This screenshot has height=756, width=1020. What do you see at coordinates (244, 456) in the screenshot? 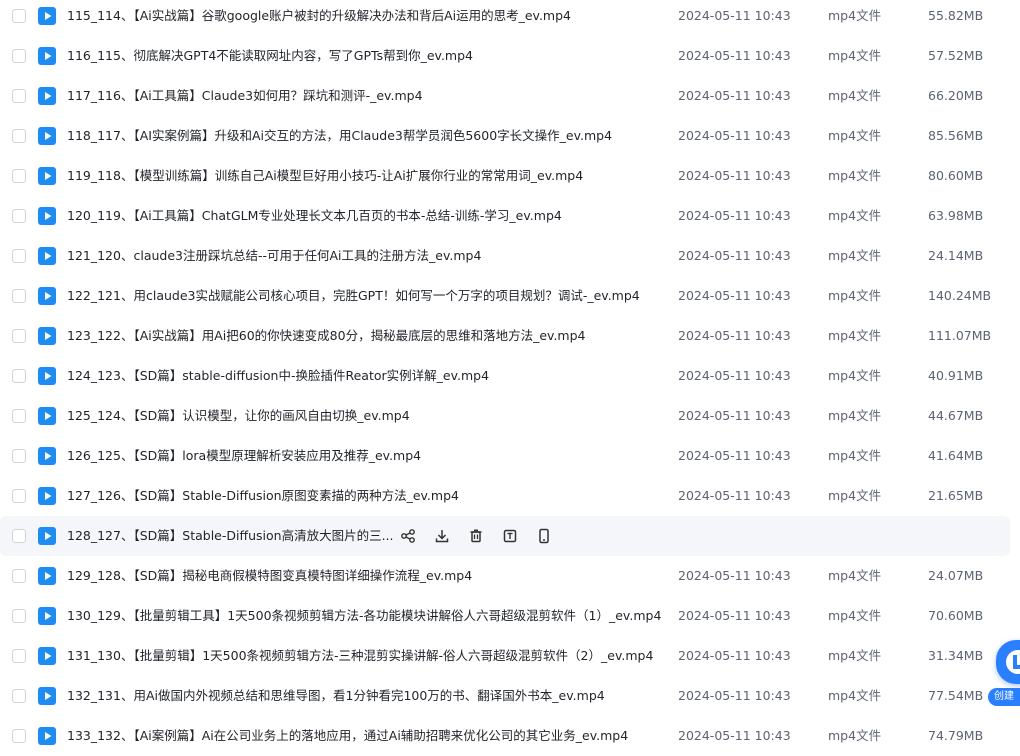
I see `file-name: 126_125、【SD篇】lora模型原理解析安装应用及推荐_ev.mp4` at bounding box center [244, 456].